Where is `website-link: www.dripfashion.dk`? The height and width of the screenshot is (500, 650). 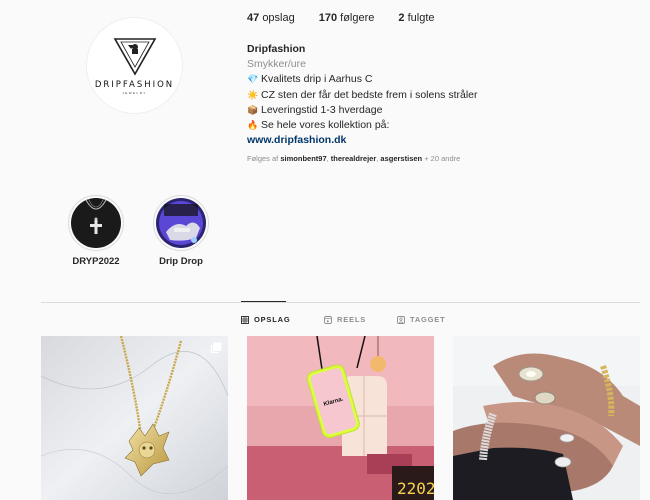 website-link: www.dripfashion.dk is located at coordinates (362, 140).